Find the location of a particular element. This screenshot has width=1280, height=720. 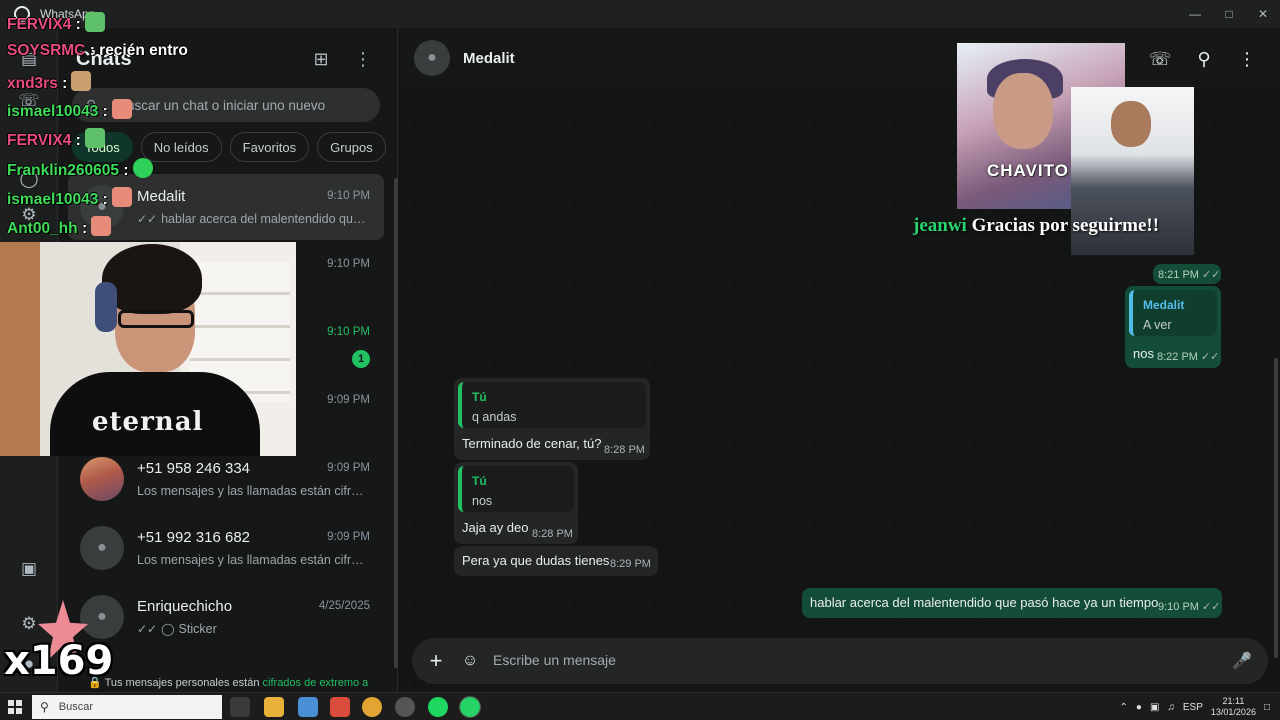

quoted-message: Tú nos is located at coordinates (516, 489).